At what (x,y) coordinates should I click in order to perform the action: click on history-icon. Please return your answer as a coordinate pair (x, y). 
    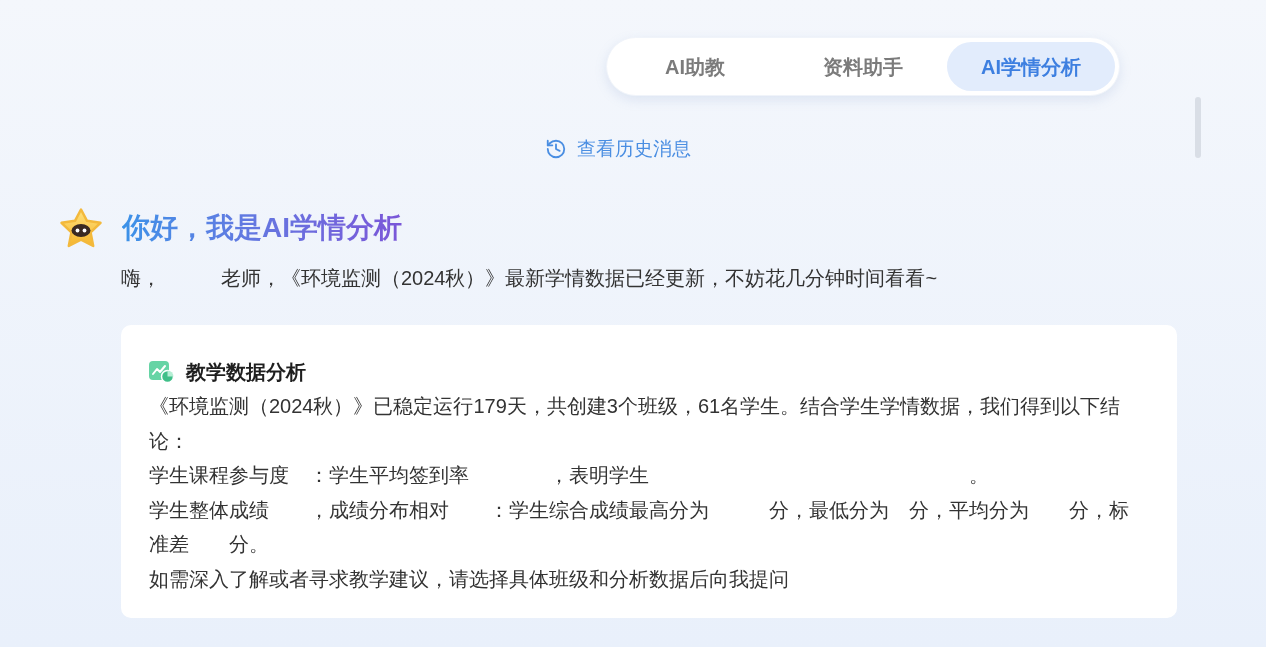
    Looking at the image, I should click on (555, 149).